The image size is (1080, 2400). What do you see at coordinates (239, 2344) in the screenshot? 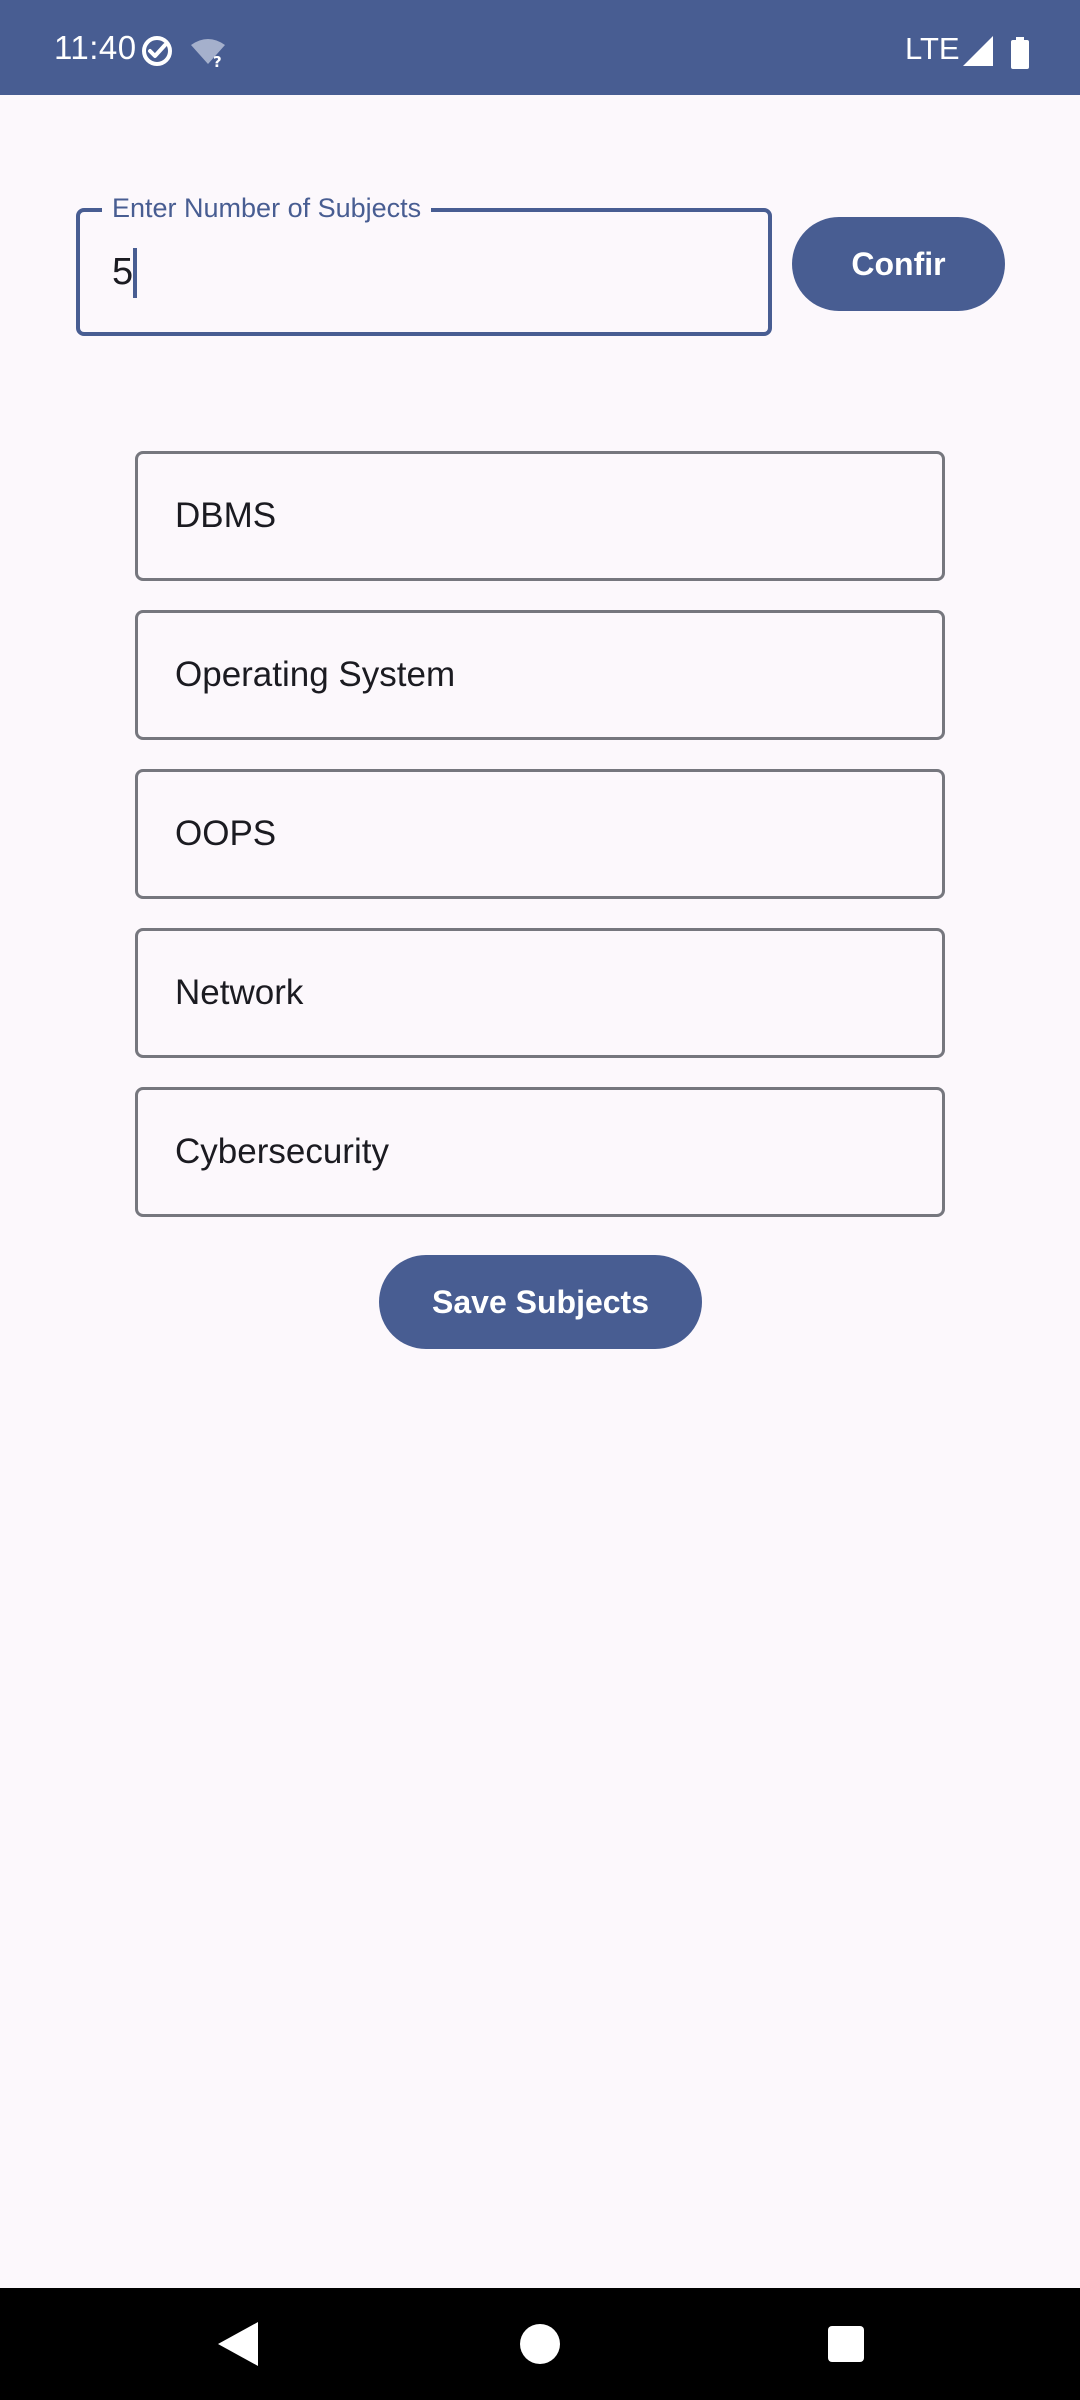
I see `back-icon` at bounding box center [239, 2344].